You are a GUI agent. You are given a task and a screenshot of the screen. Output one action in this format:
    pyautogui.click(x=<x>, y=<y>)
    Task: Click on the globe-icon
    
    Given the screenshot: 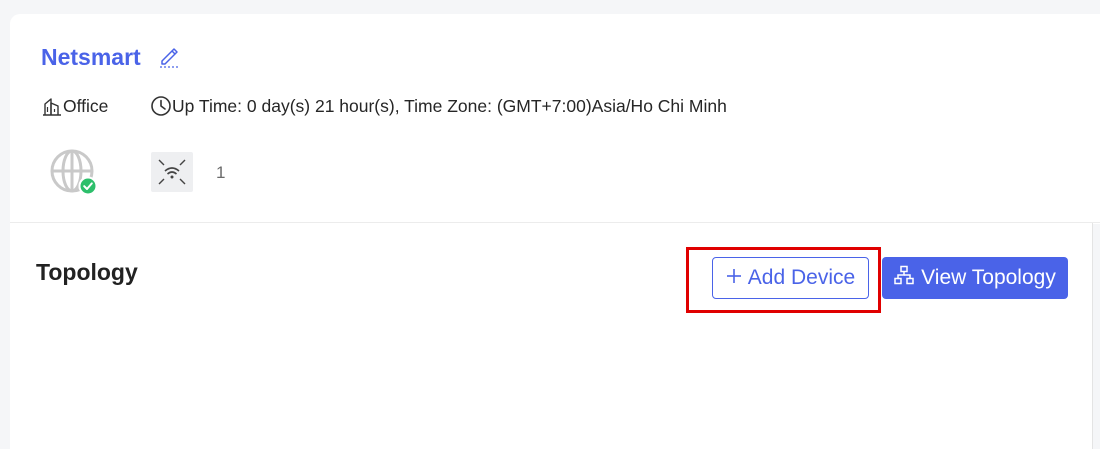 What is the action you would take?
    pyautogui.click(x=73, y=173)
    